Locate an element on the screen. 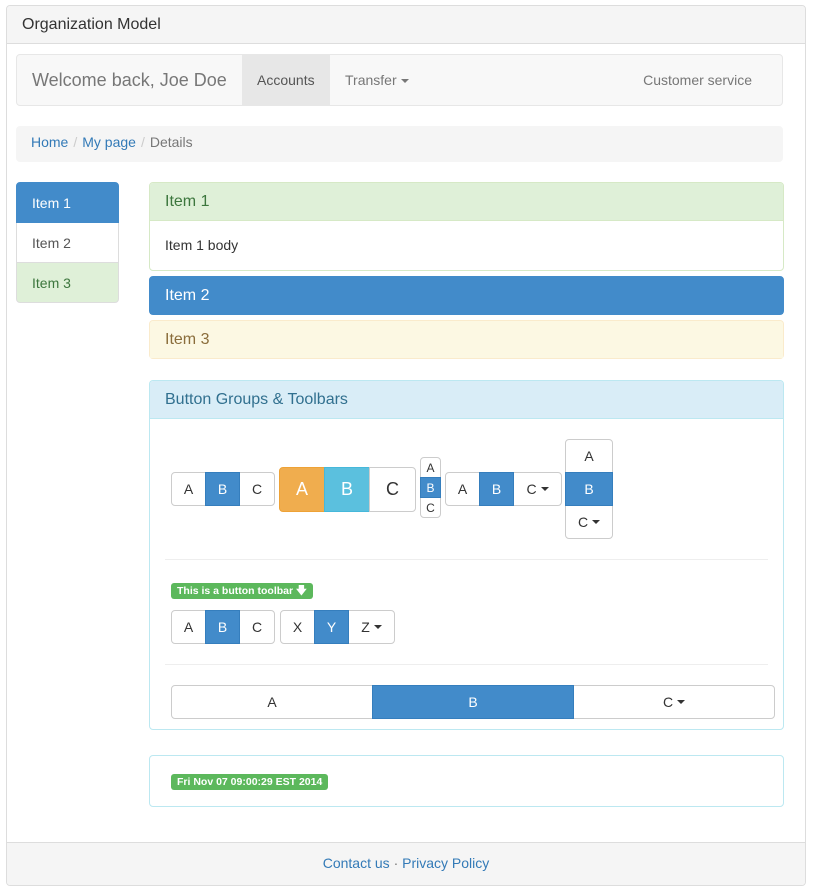 Image resolution: width=817 pixels, height=892 pixels. sidebar-item-1: Item 1 is located at coordinates (67, 202).